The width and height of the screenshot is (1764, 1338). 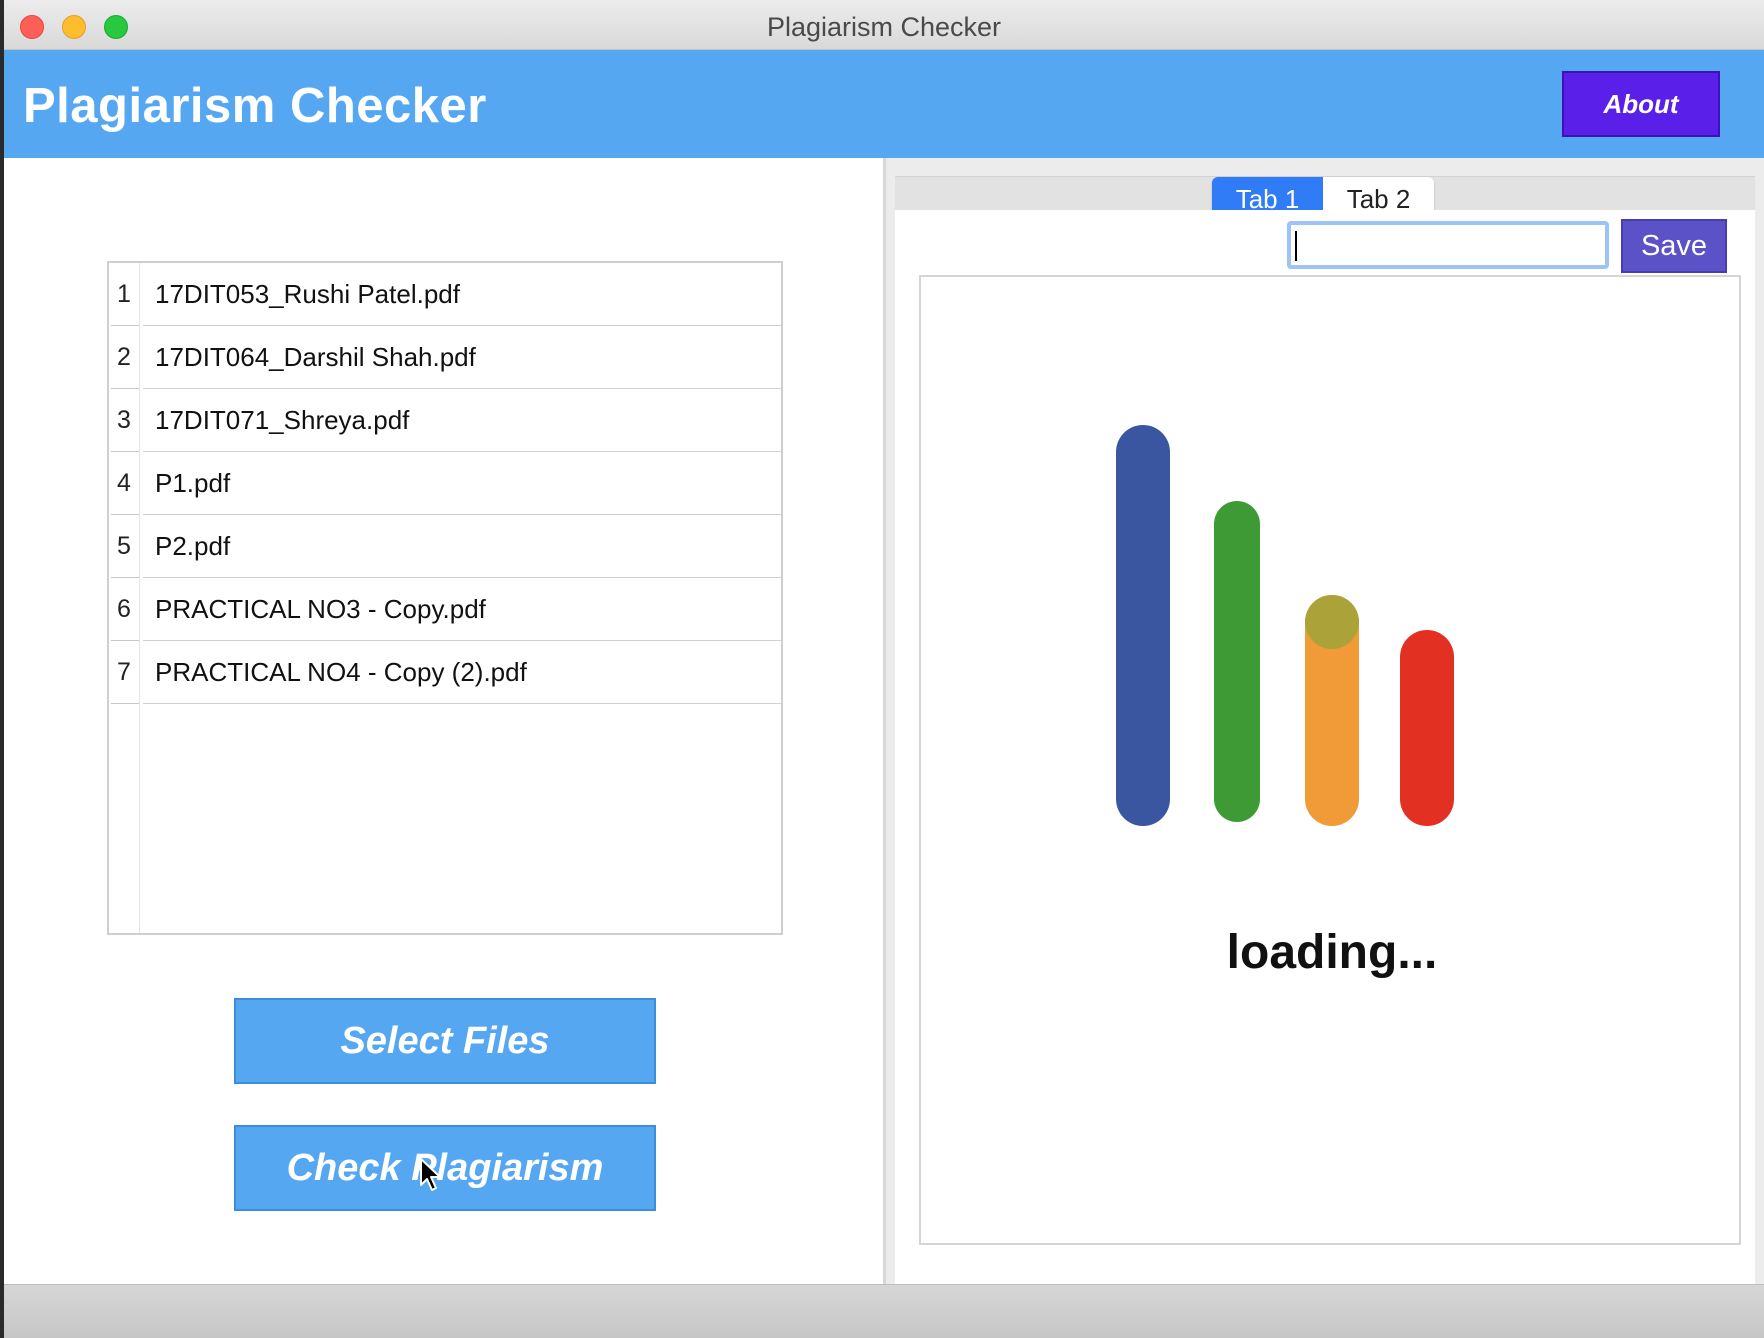 What do you see at coordinates (124, 357) in the screenshot?
I see `row-number: 2` at bounding box center [124, 357].